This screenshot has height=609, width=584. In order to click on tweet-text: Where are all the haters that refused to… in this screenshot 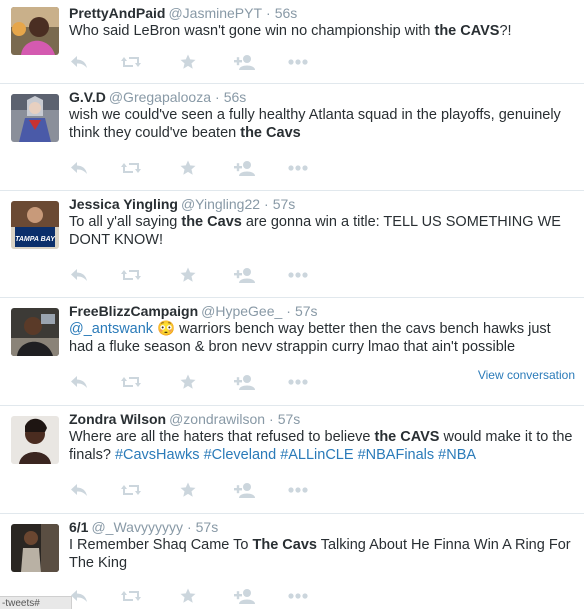, I will do `click(323, 446)`.